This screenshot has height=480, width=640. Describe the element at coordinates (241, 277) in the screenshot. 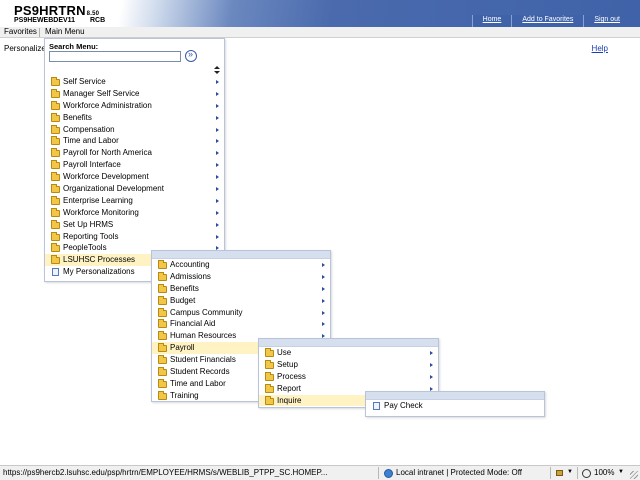

I see `lsuhsc-item-admissions: Admissions` at that location.